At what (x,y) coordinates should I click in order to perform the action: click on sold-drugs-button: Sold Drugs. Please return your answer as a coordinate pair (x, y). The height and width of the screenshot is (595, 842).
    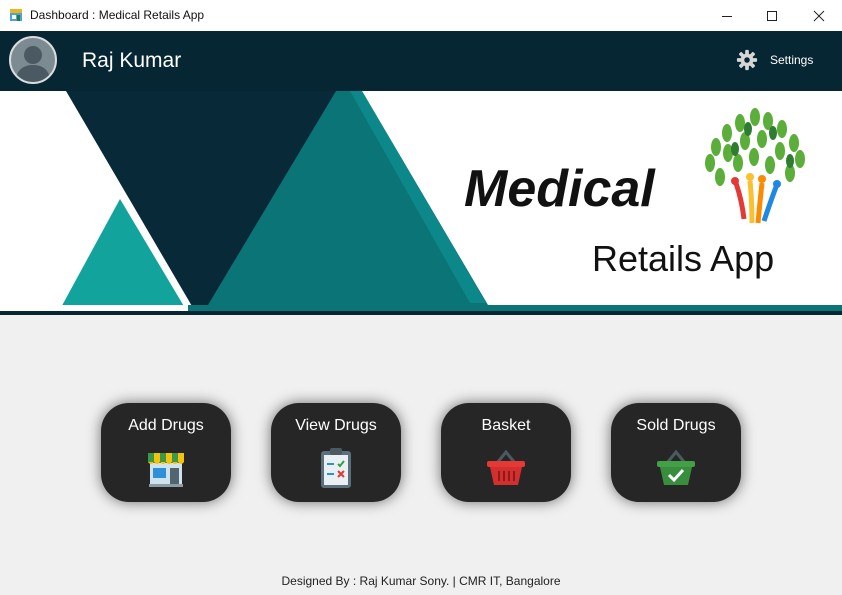
    Looking at the image, I should click on (676, 452).